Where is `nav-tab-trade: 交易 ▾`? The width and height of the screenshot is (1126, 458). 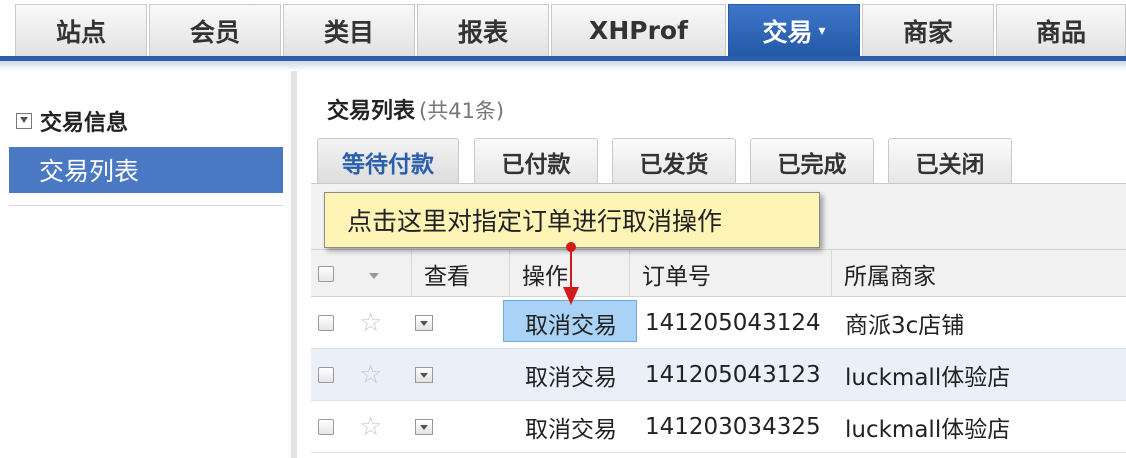 nav-tab-trade: 交易 ▾ is located at coordinates (794, 30).